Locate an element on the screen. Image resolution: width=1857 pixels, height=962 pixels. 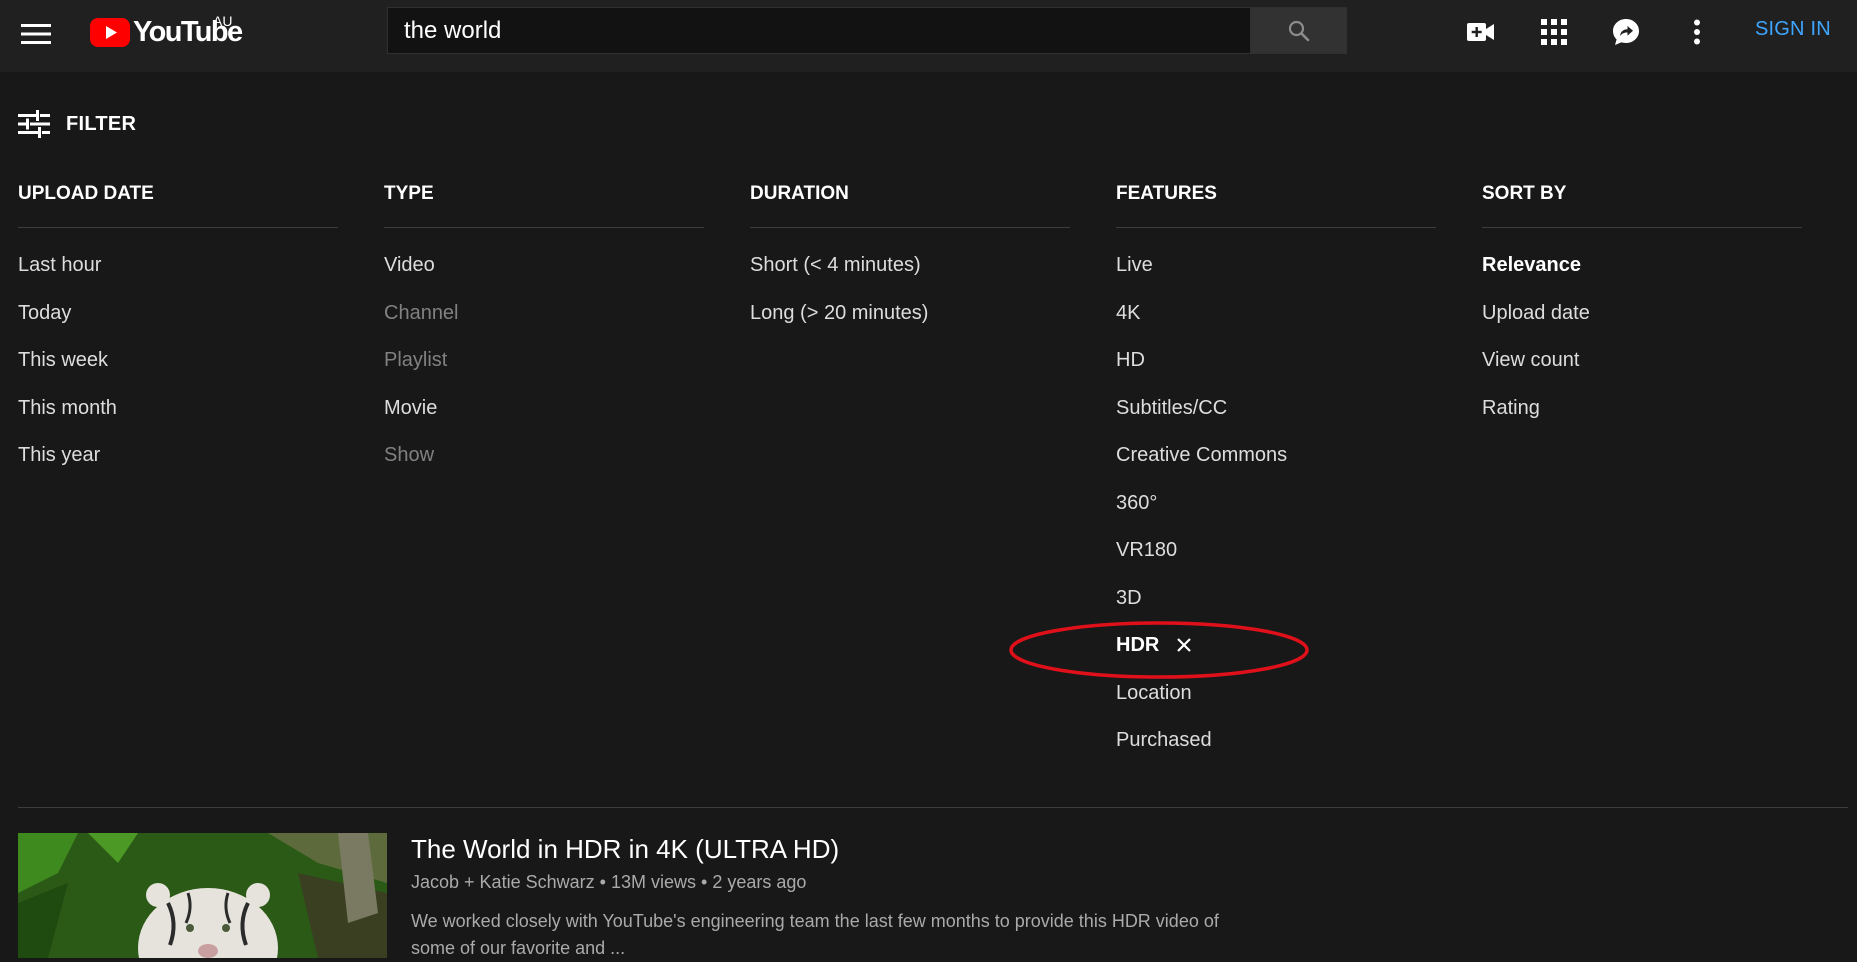
filter-option-this-year: This year is located at coordinates (178, 465).